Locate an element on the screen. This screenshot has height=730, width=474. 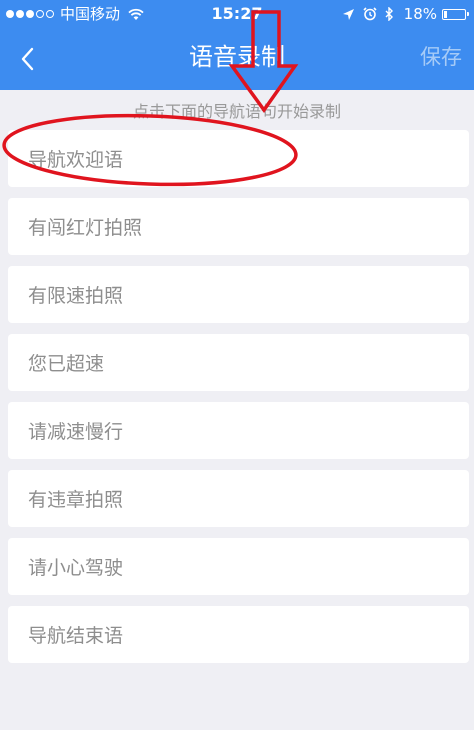
page-title: 语音录制 is located at coordinates (237, 57).